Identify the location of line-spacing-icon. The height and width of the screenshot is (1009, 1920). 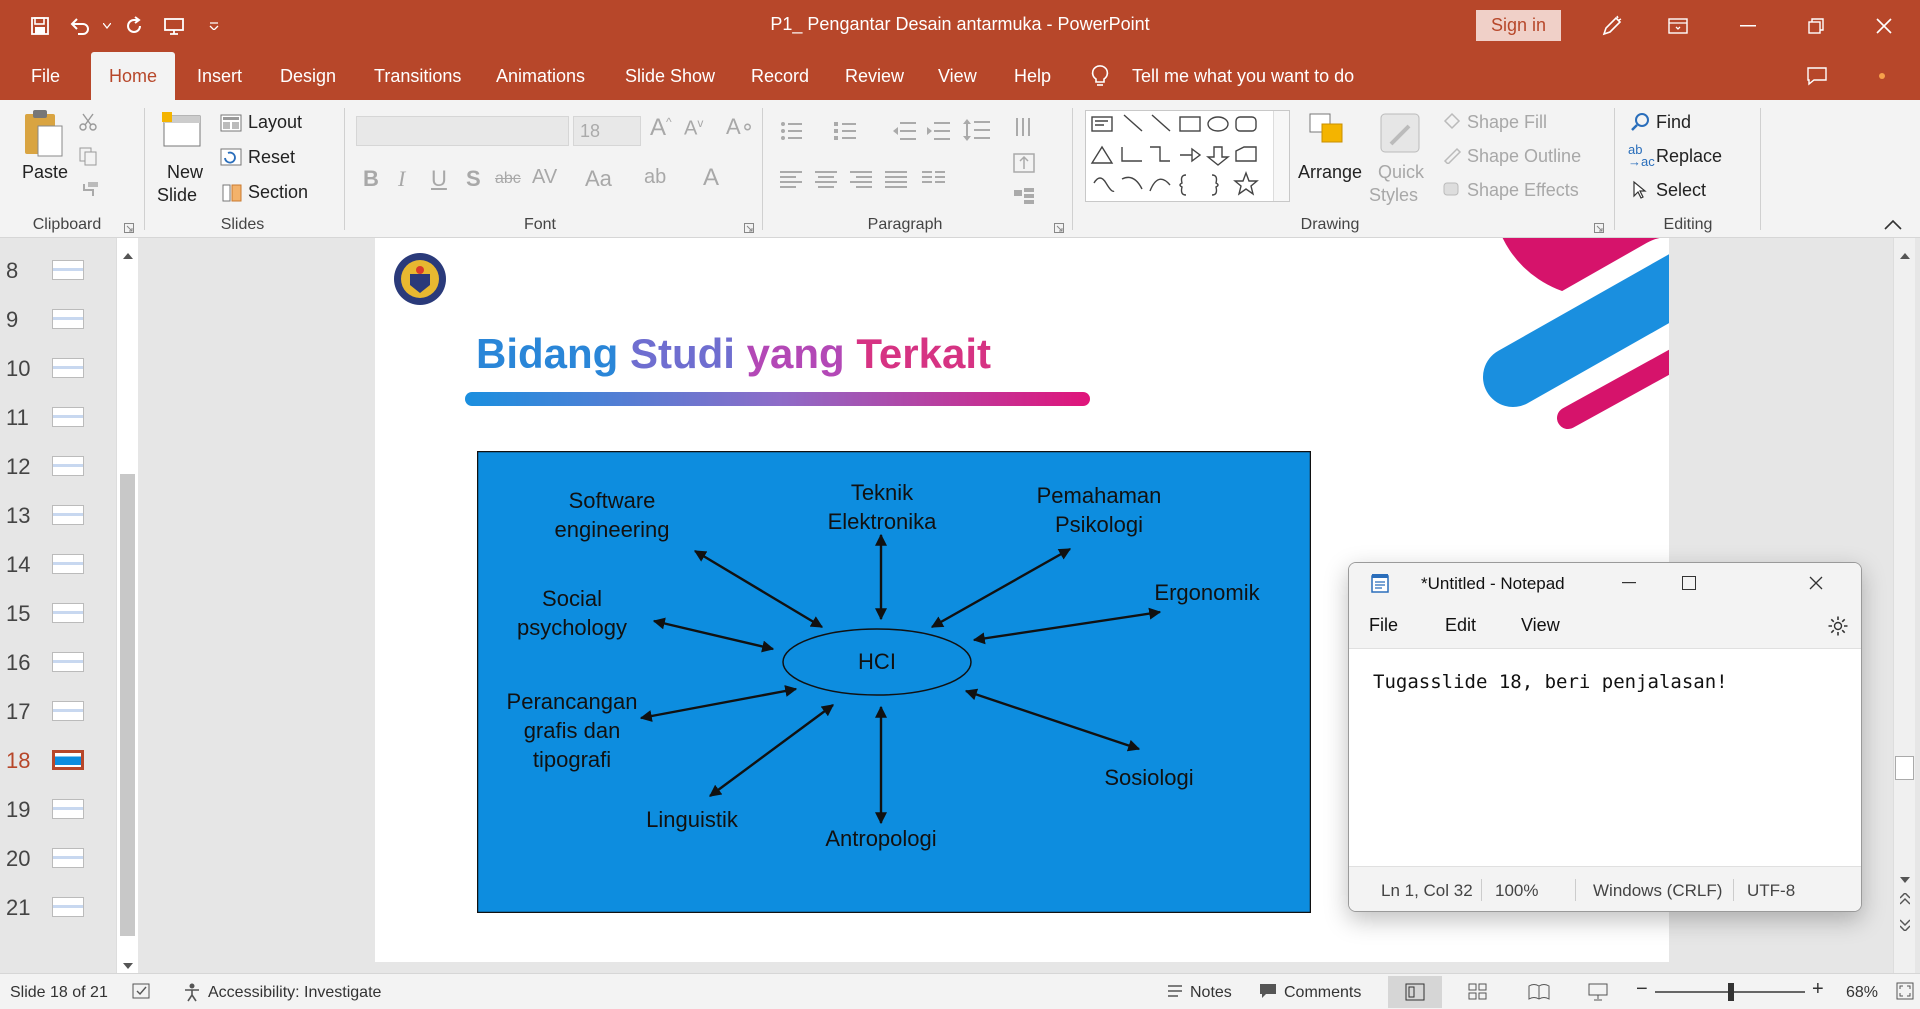
(977, 132).